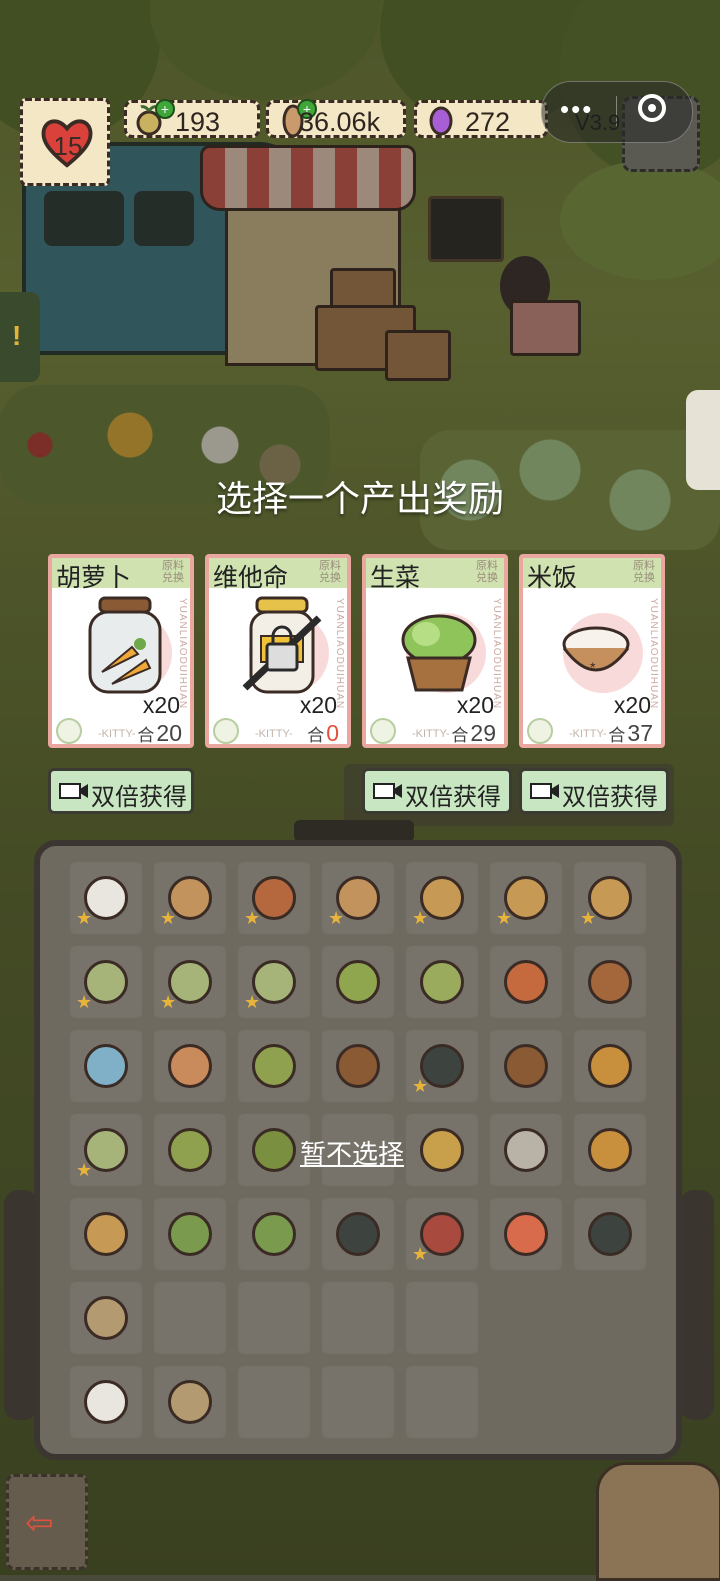  What do you see at coordinates (165, 109) in the screenshot?
I see `add-icon: +` at bounding box center [165, 109].